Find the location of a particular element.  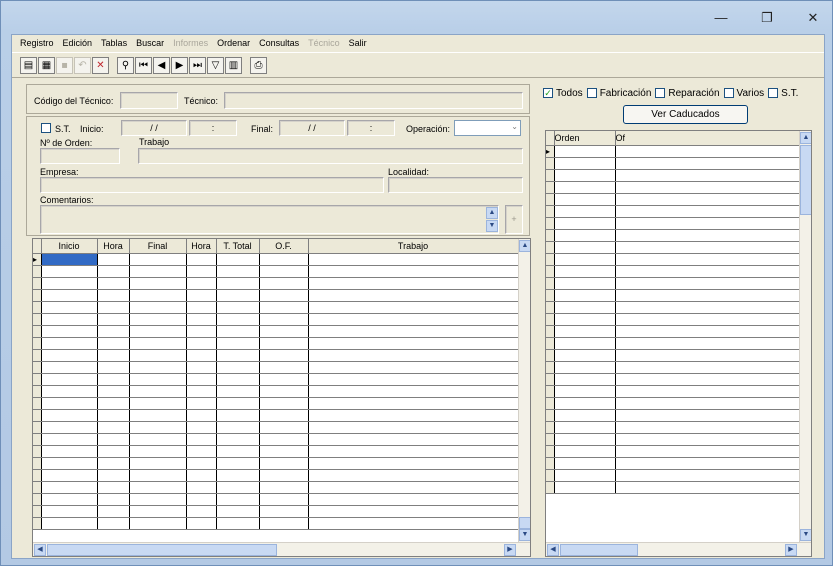

last-record-icon: ⏭ is located at coordinates (197, 65).